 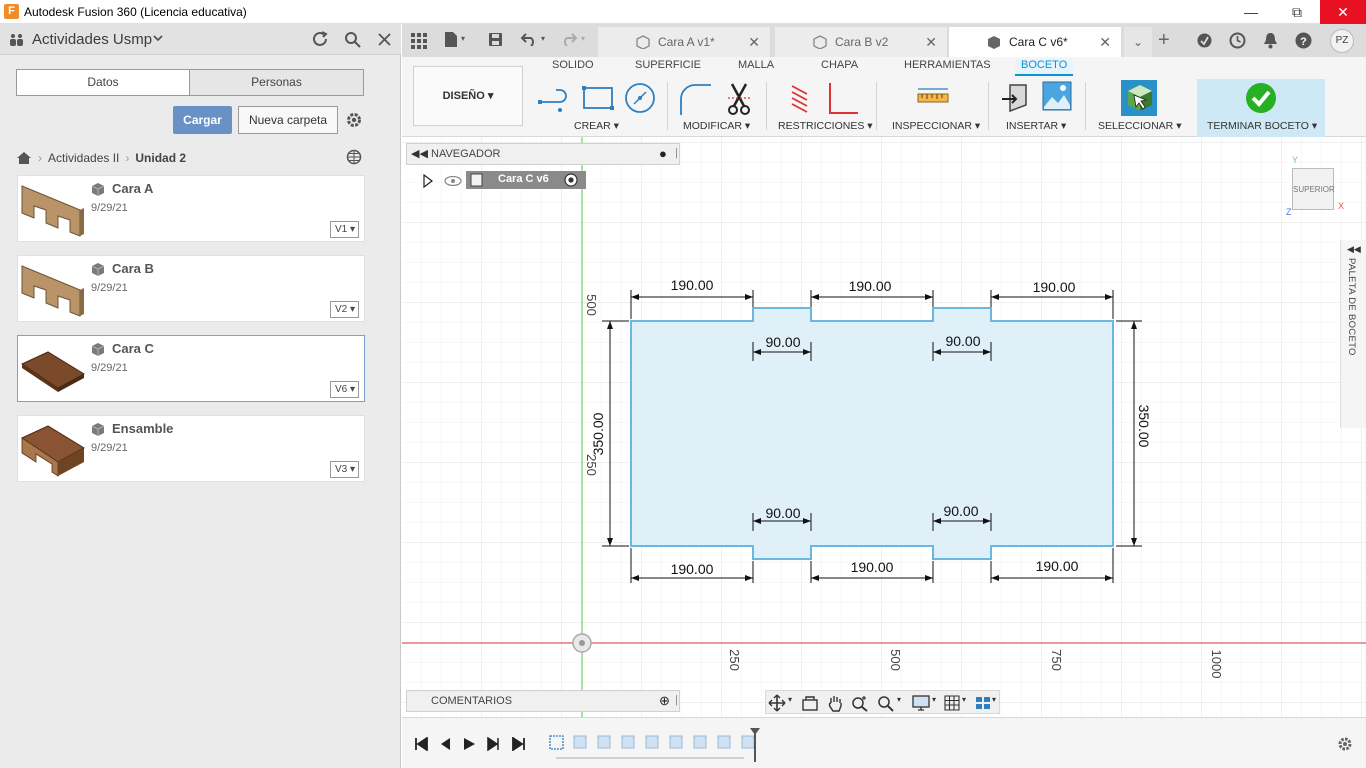 What do you see at coordinates (676, 700) in the screenshot?
I see `comments-resize-handle: |` at bounding box center [676, 700].